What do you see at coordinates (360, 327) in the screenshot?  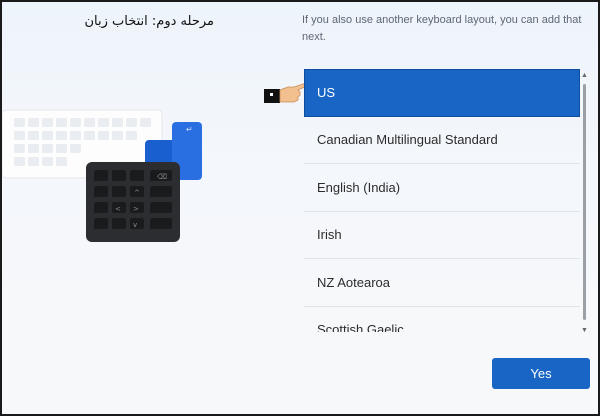 I see `layout-option-label: Scottish Gaelic` at bounding box center [360, 327].